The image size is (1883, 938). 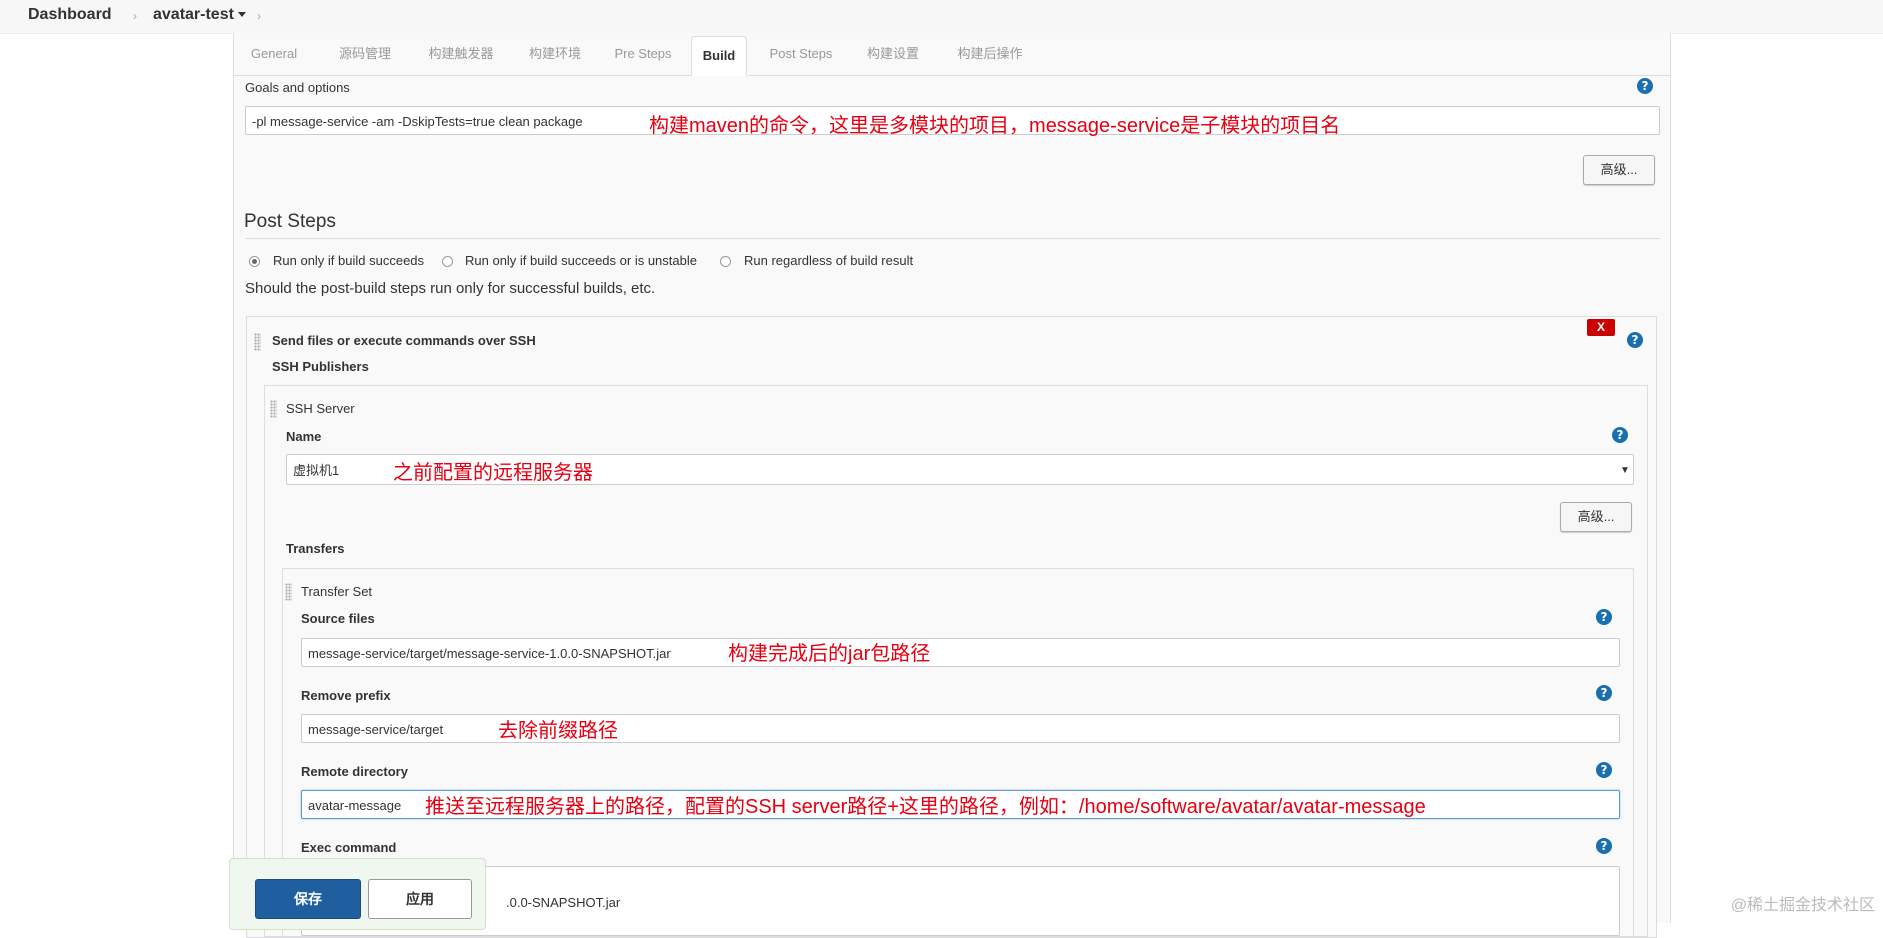 What do you see at coordinates (719, 56) in the screenshot?
I see `tab-build: Build` at bounding box center [719, 56].